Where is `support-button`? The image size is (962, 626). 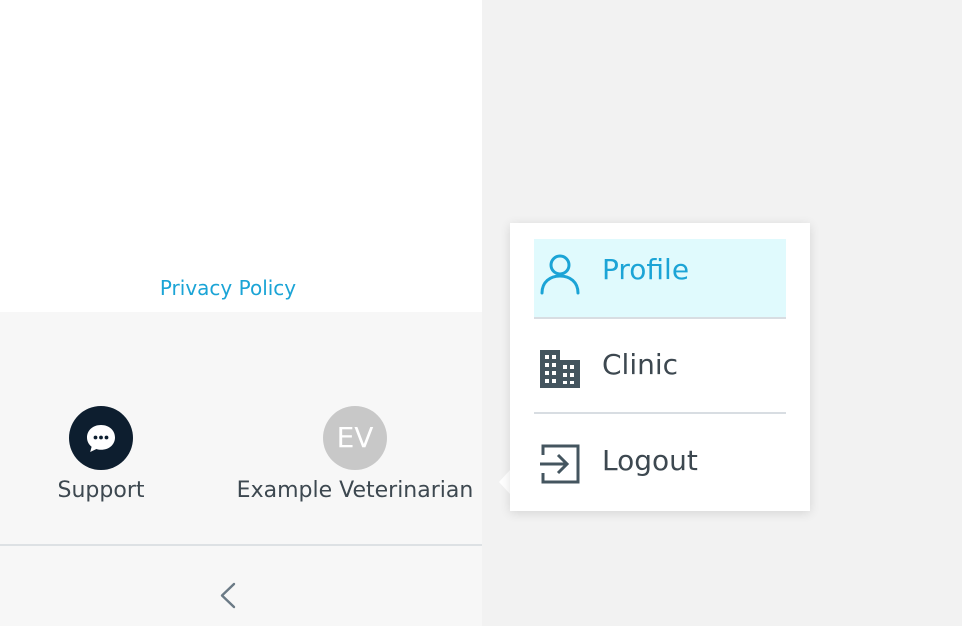 support-button is located at coordinates (101, 438).